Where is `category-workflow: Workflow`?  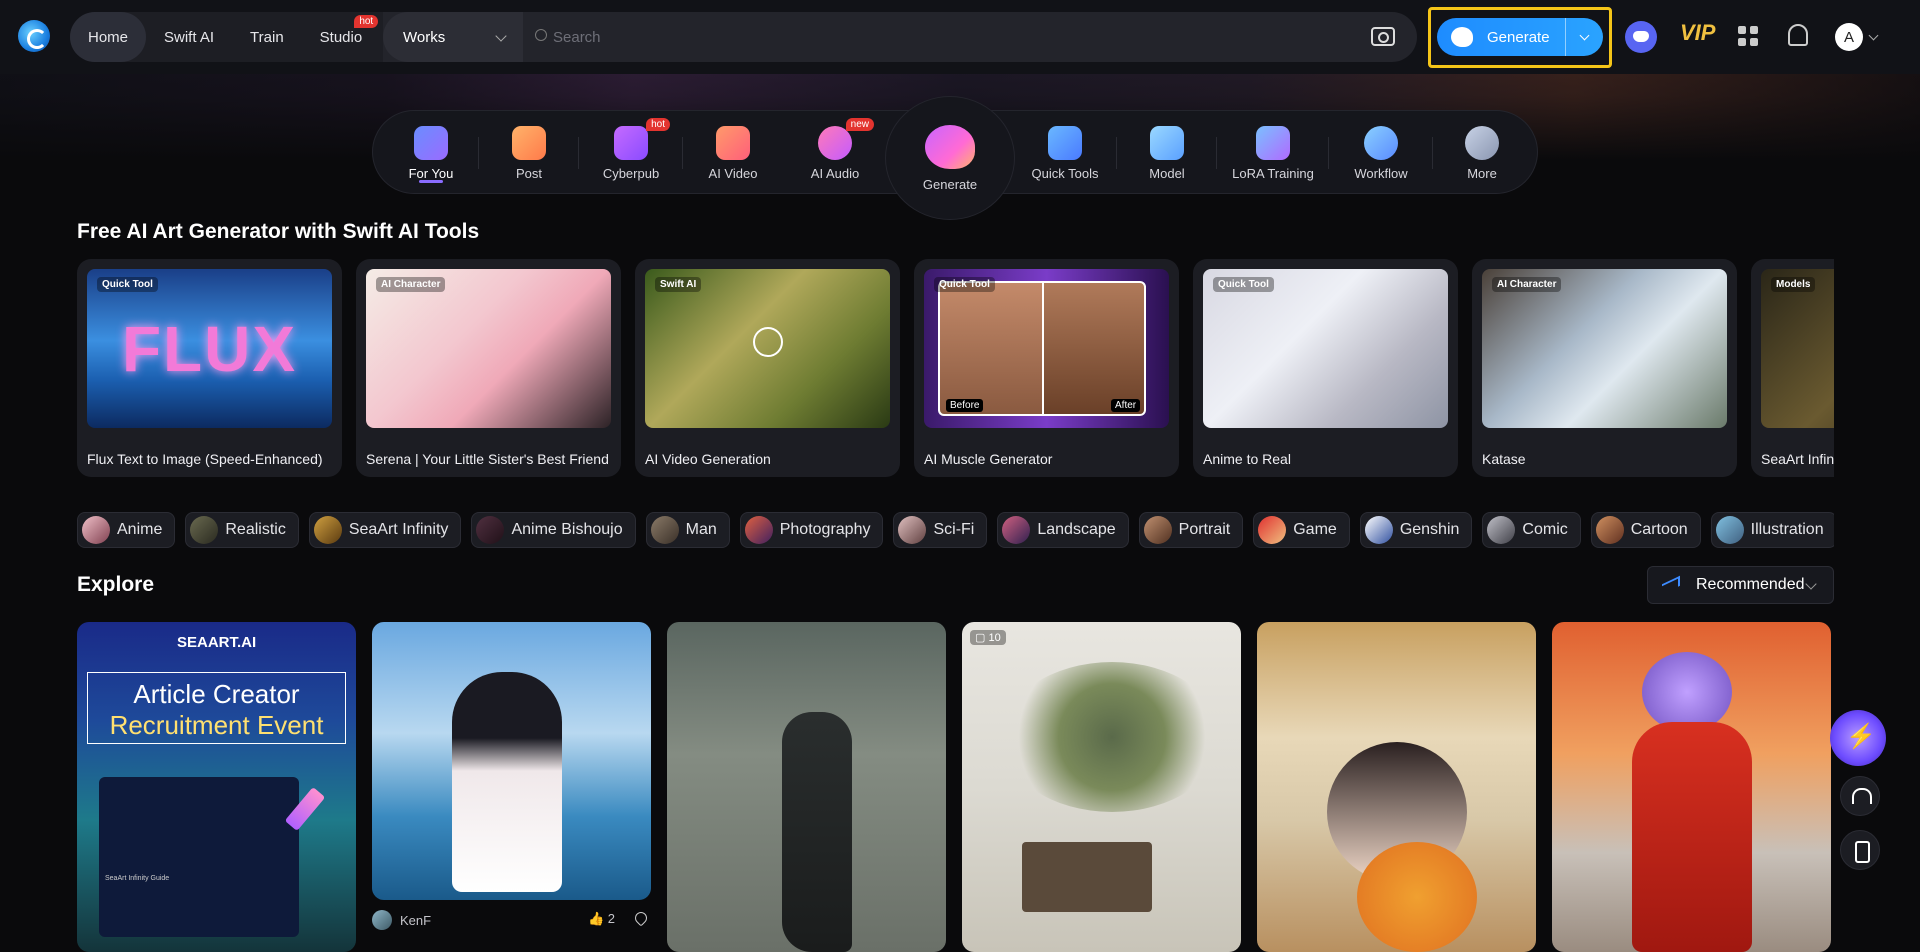
category-workflow: Workflow is located at coordinates (1381, 153).